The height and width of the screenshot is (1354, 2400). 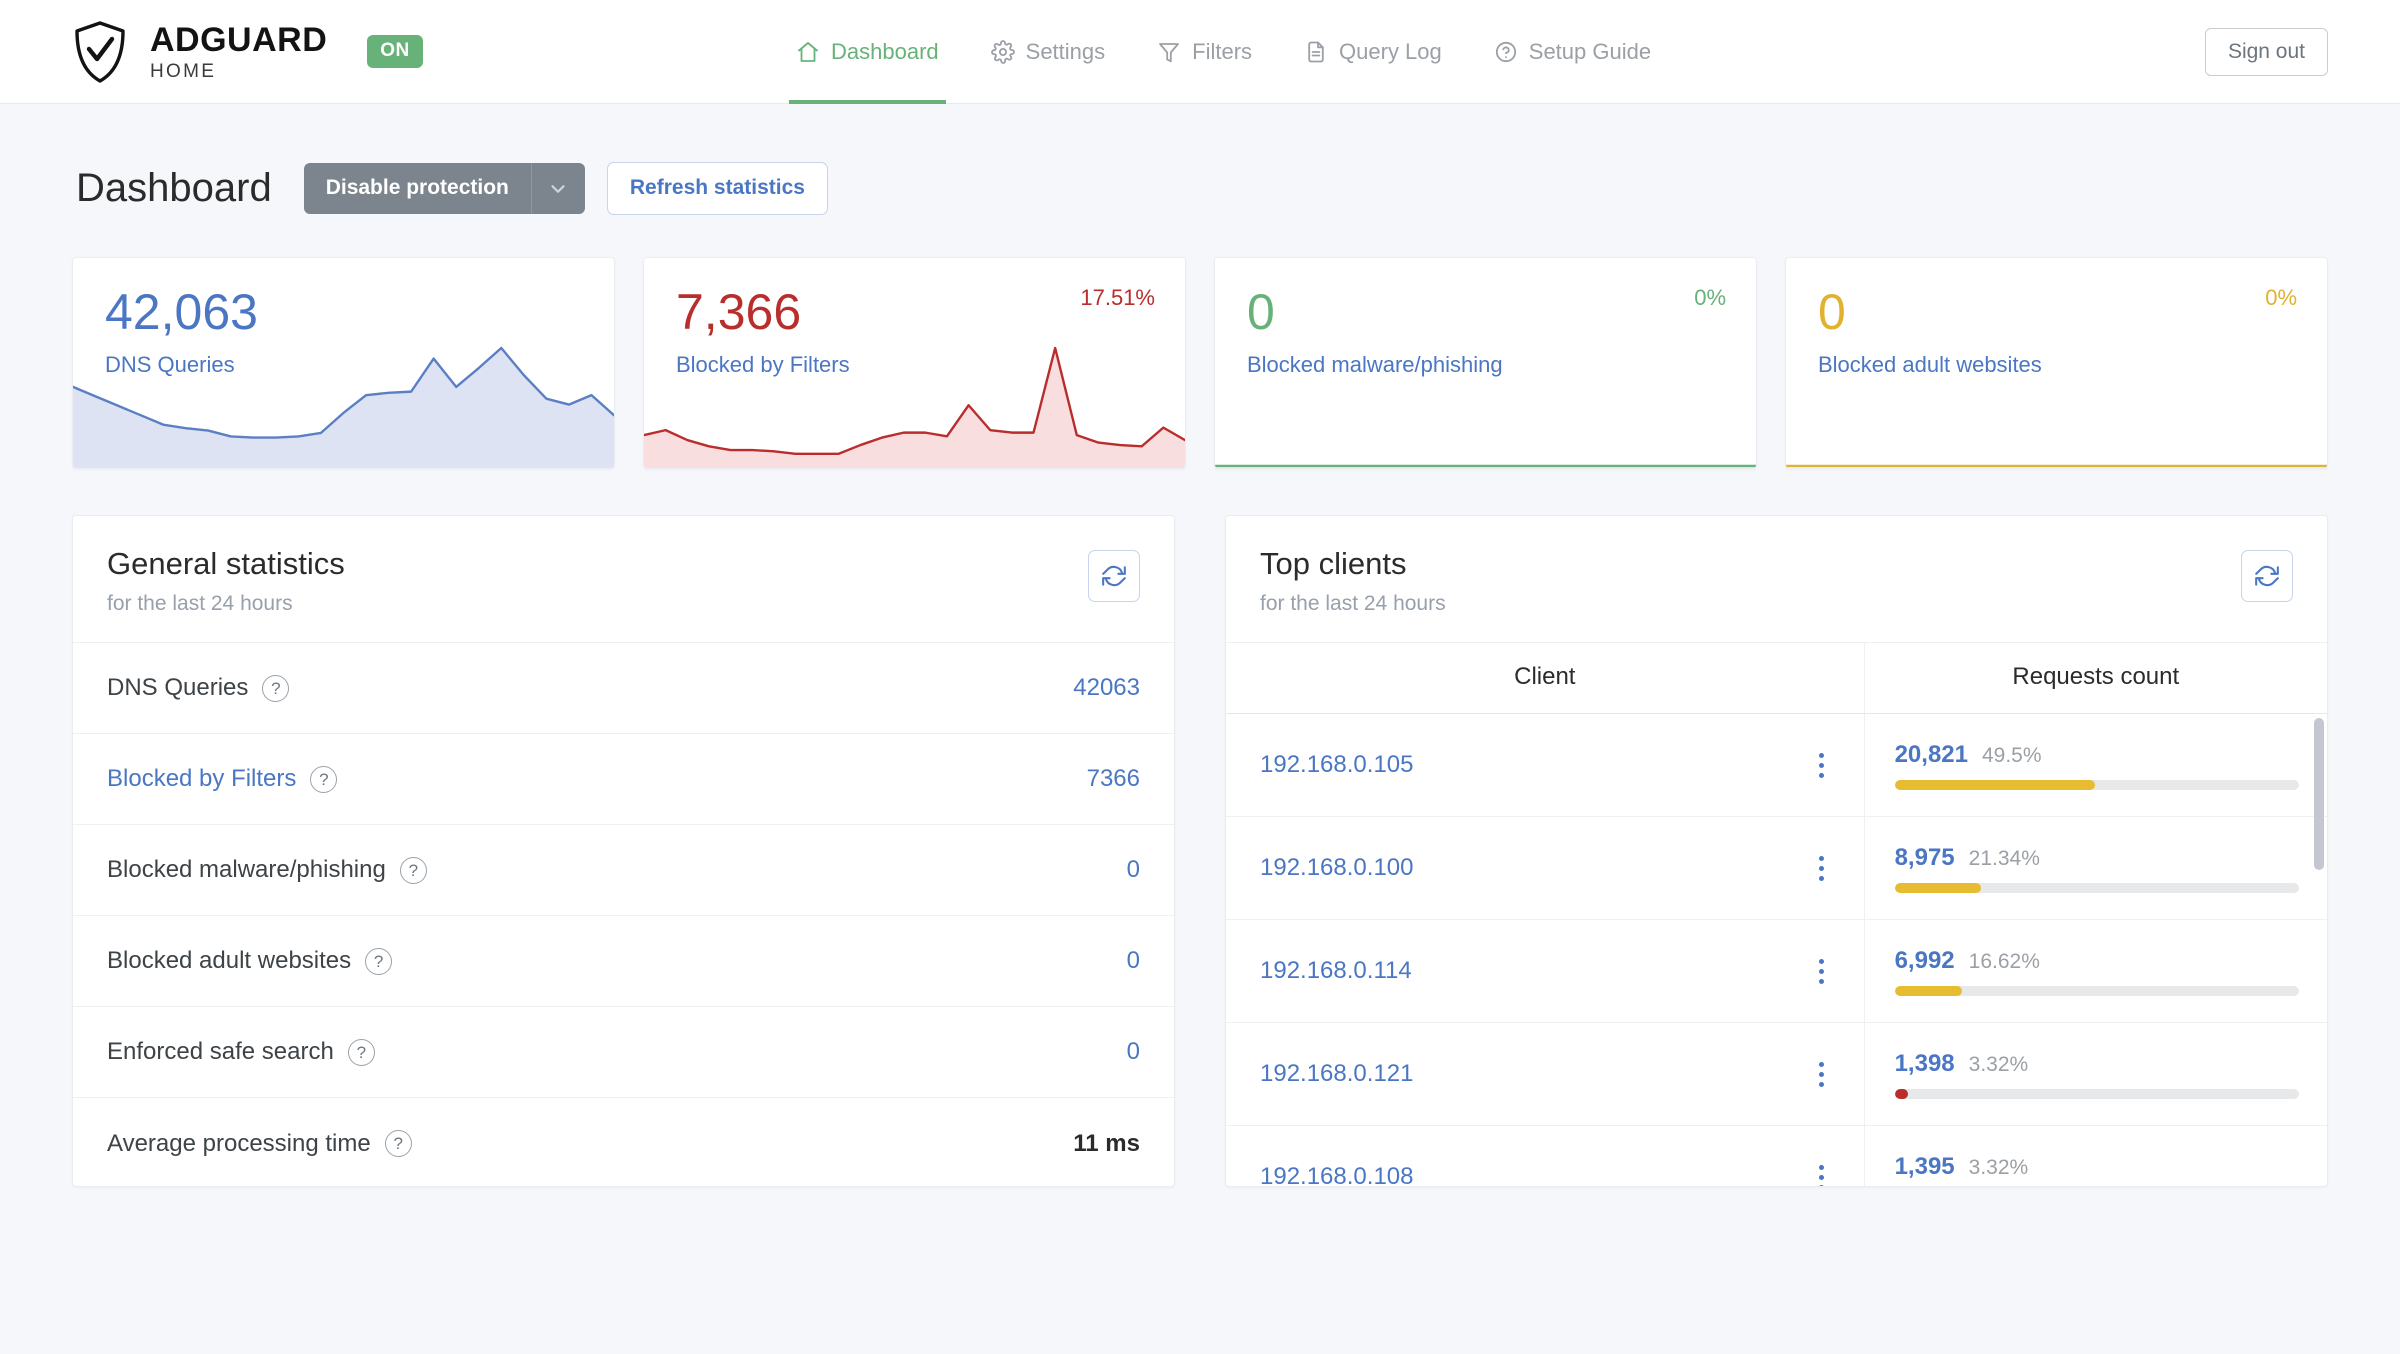 What do you see at coordinates (1924, 960) in the screenshot?
I see `requests-count-number: 6,992` at bounding box center [1924, 960].